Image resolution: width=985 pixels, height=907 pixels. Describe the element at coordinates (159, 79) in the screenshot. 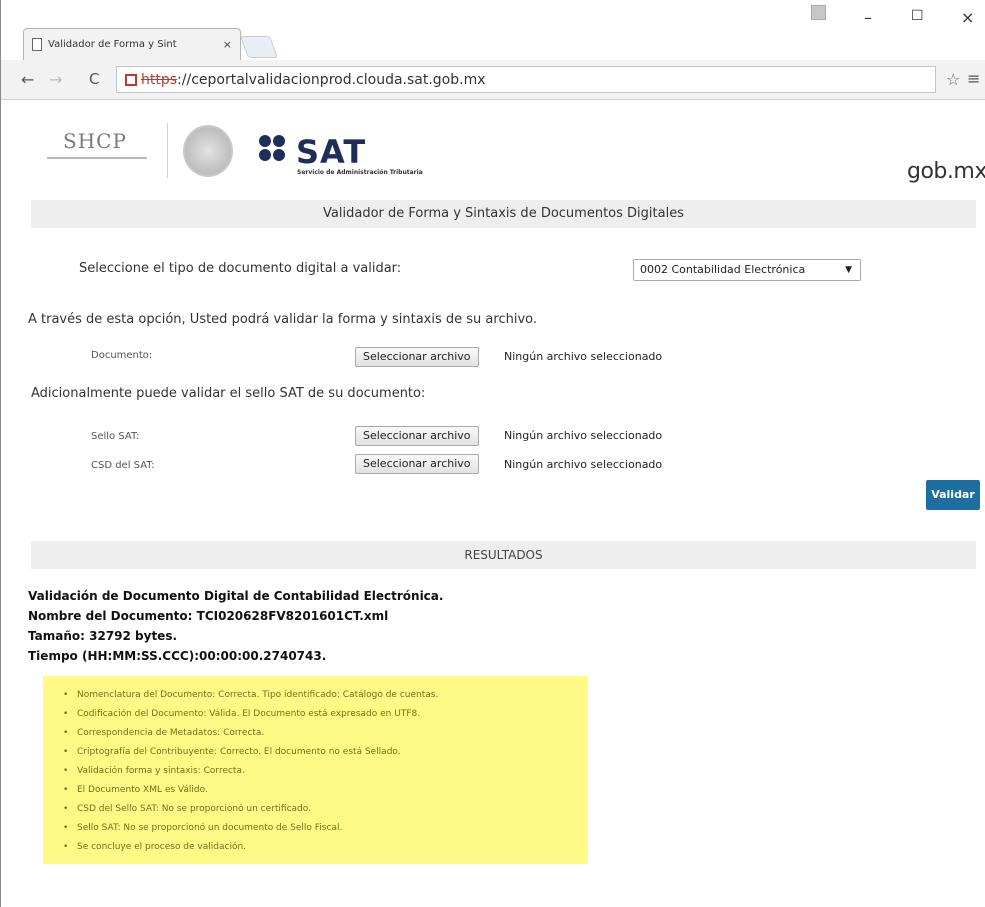

I see `url-protocol: https` at that location.